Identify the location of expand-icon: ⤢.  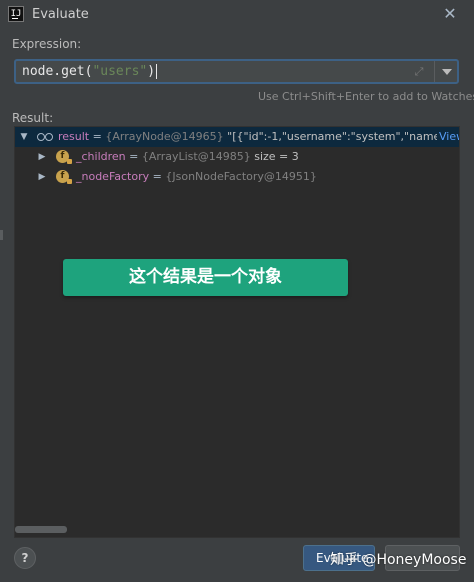
(419, 72).